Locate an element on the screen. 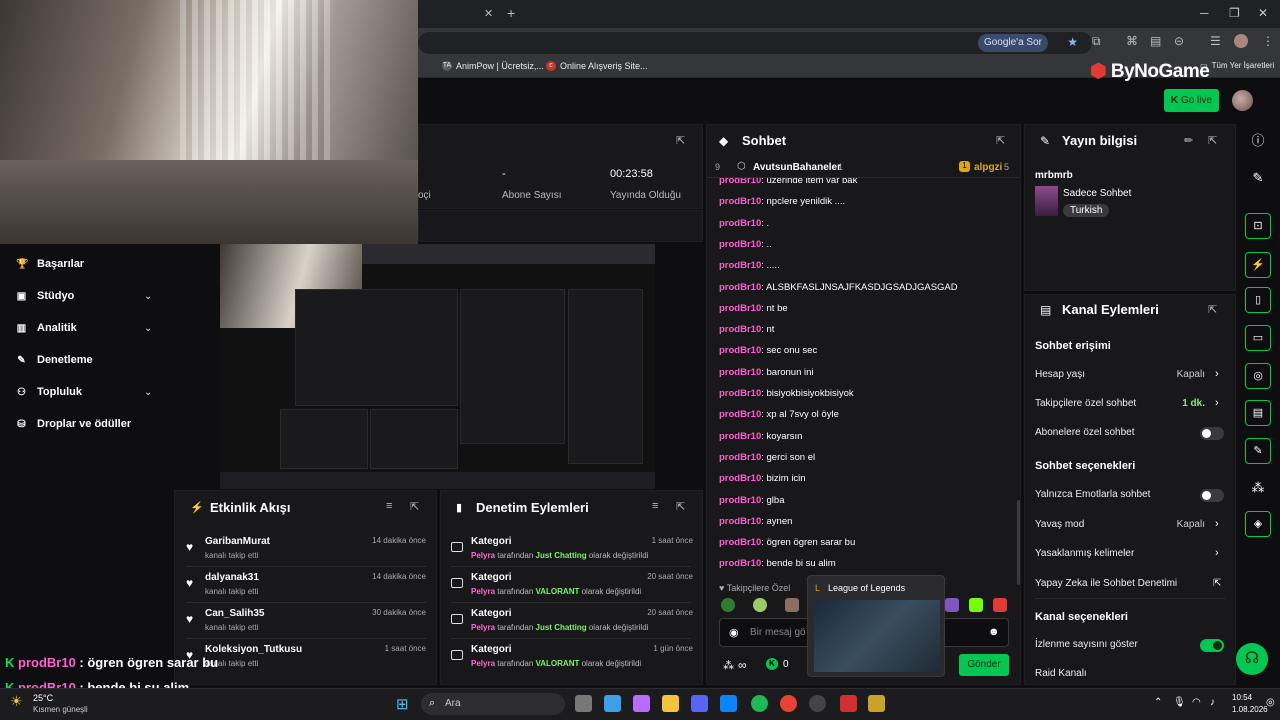  minimize-icon: ─ is located at coordinates (1204, 13).